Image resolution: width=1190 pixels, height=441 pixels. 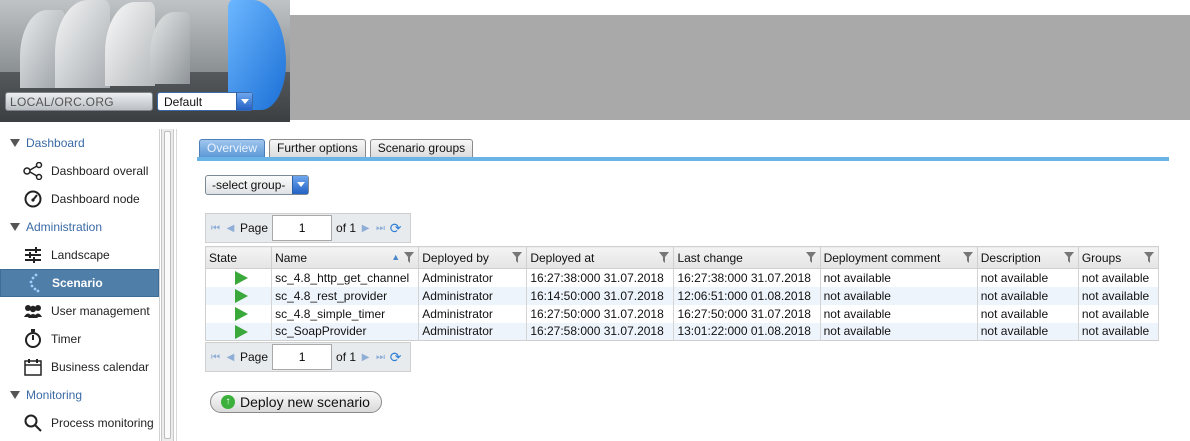 What do you see at coordinates (600, 277) in the screenshot?
I see `deployed-at-cell: 16:27:38:000 31.07.2018` at bounding box center [600, 277].